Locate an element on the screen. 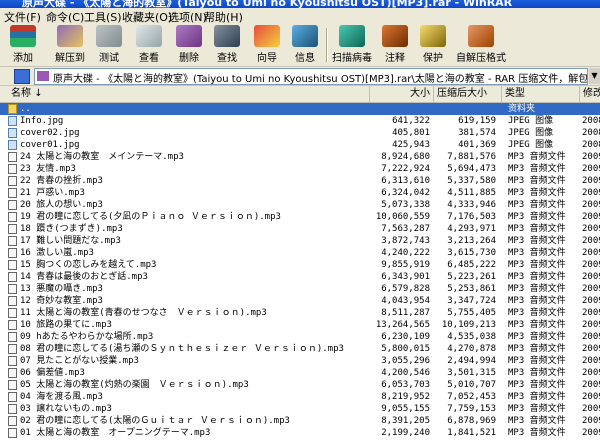 This screenshot has width=600, height=442. column-packed: 压缩后大小 is located at coordinates (468, 94).